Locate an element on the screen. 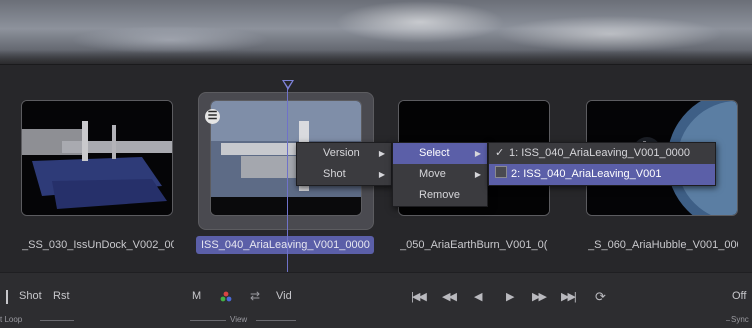  menu-item-shot-label: Shot is located at coordinates (334, 174).